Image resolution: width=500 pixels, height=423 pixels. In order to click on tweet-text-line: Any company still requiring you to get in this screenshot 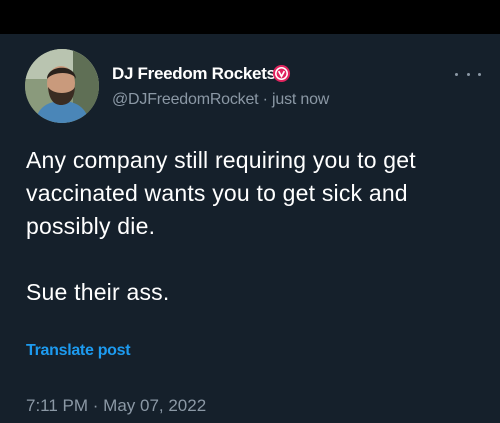, I will do `click(221, 160)`.